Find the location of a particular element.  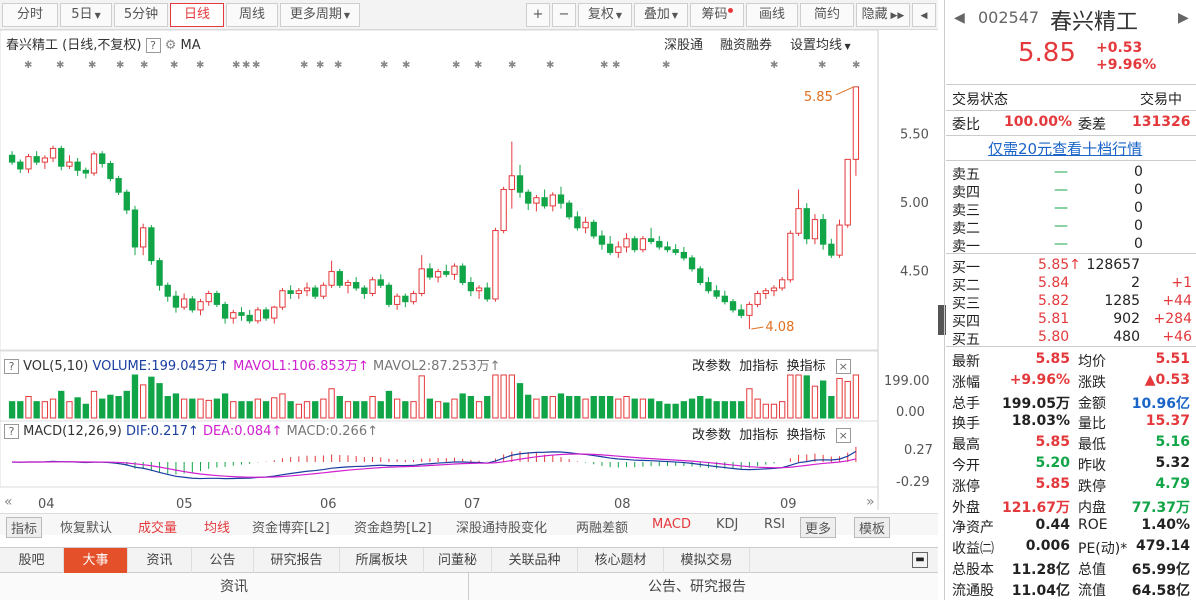

ask-row: 卖四 — 0 is located at coordinates (1071, 191).